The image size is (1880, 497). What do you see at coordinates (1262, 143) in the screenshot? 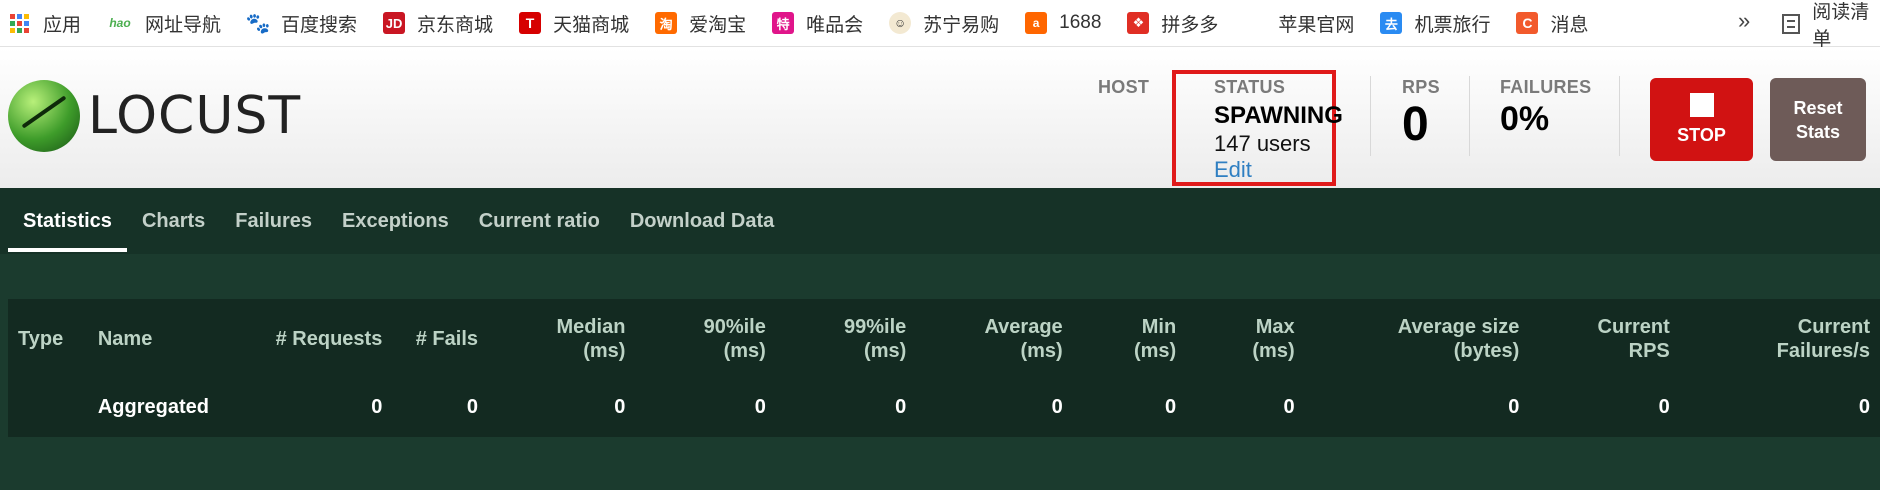
I see `user-count: 147 users` at bounding box center [1262, 143].